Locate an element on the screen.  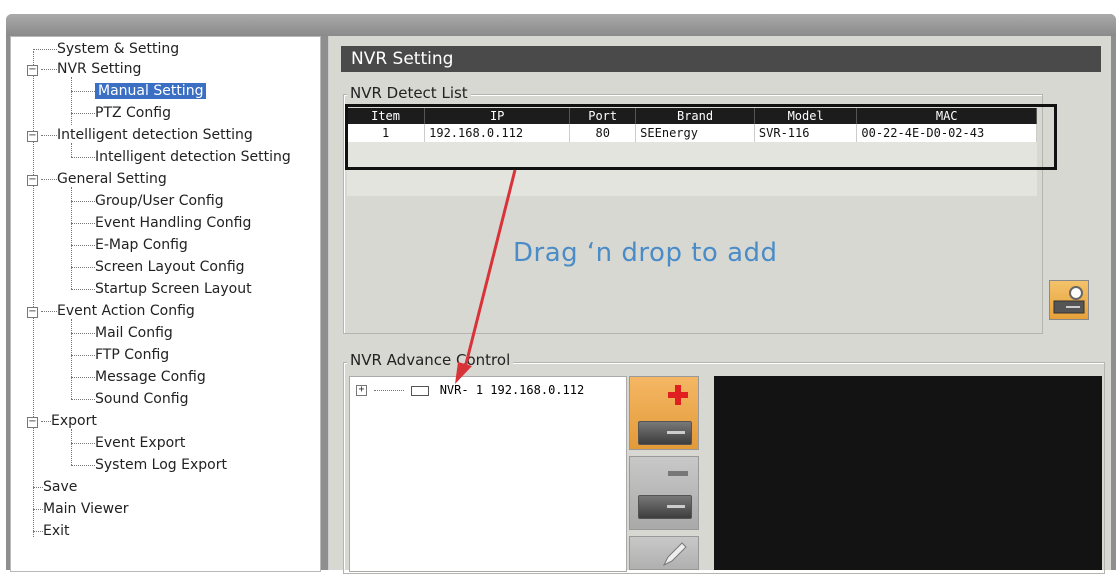
pencil-icon is located at coordinates (674, 554).